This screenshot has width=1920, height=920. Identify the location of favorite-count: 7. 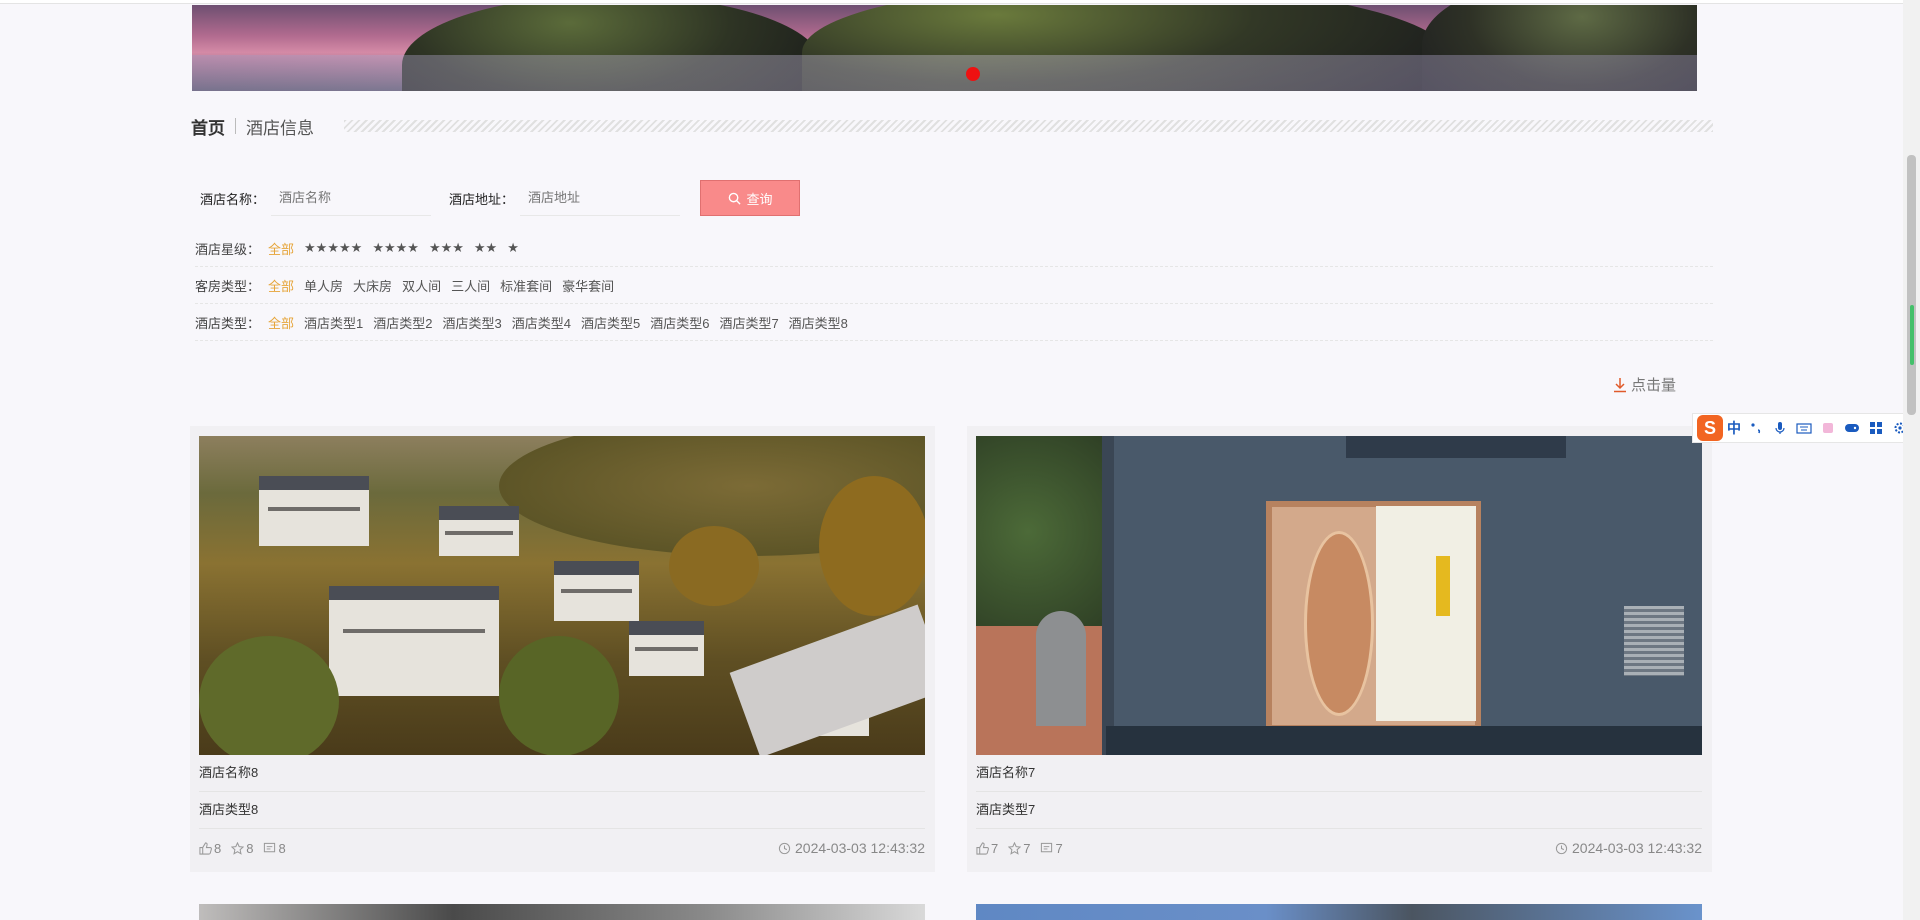
(1019, 848).